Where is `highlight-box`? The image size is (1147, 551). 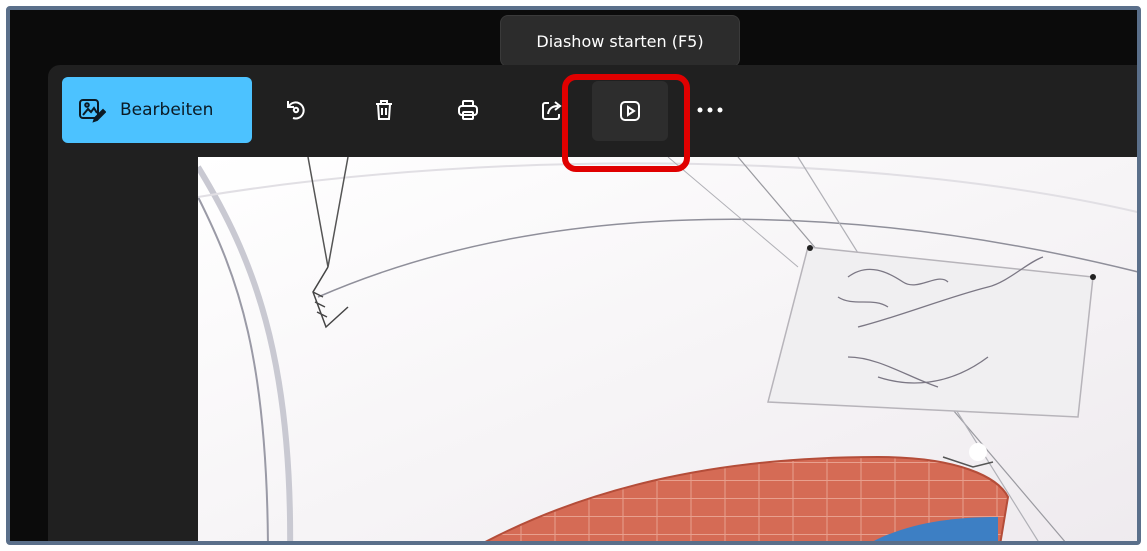
highlight-box is located at coordinates (626, 123).